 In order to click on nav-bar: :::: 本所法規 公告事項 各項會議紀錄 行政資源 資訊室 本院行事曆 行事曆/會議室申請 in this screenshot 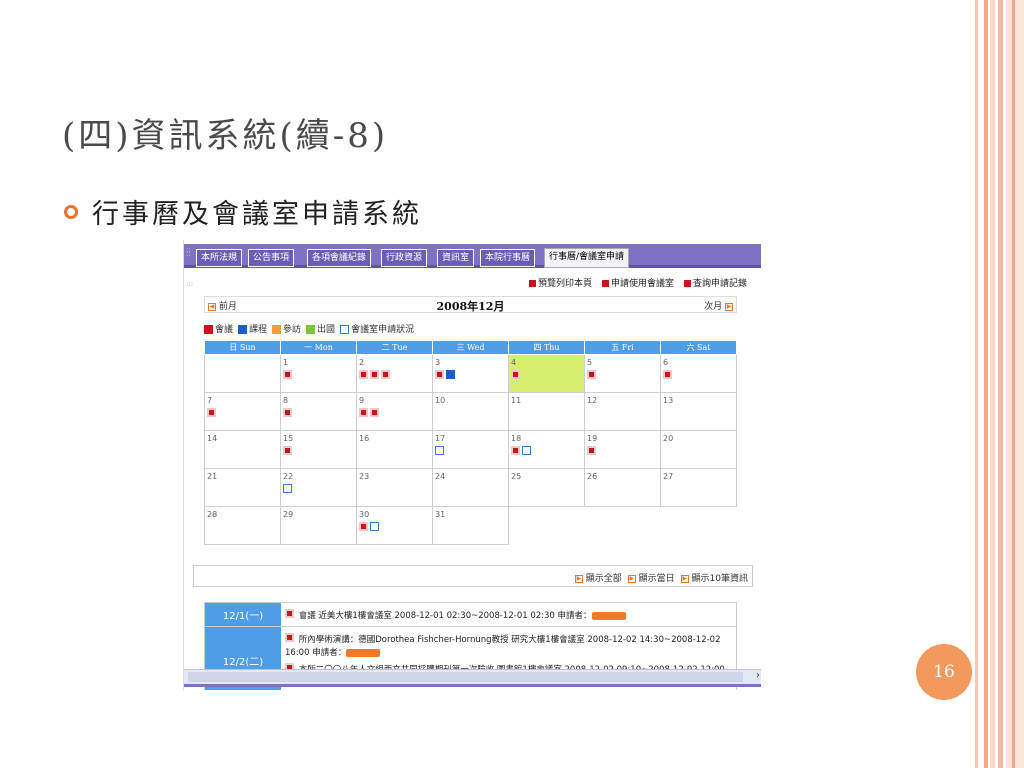, I will do `click(472, 256)`.